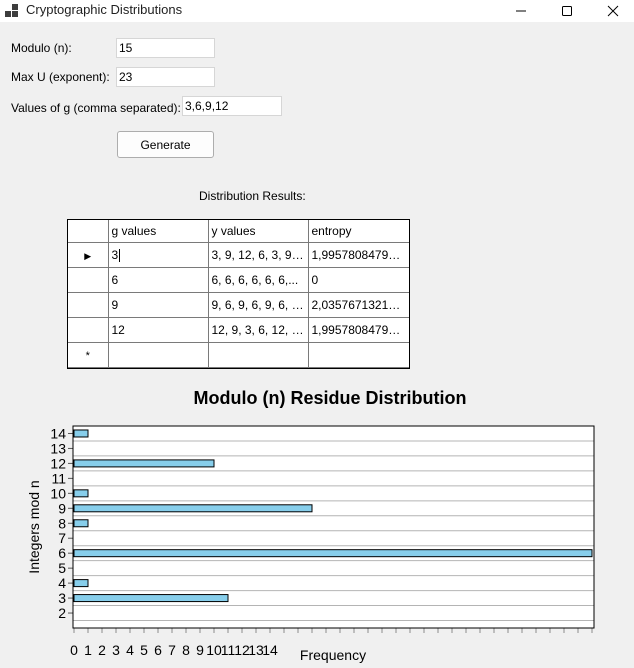 This screenshot has width=634, height=668. I want to click on minimize-button, so click(521, 11).